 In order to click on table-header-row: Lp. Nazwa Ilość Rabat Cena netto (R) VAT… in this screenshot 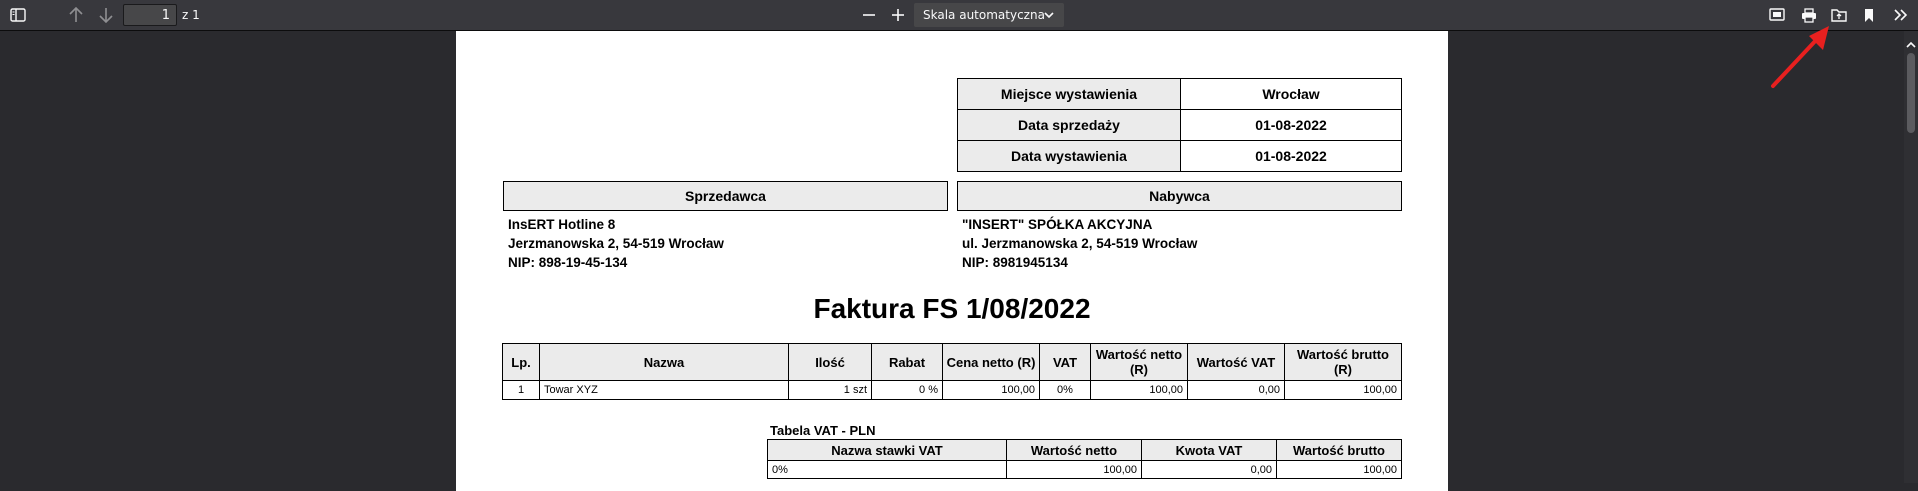, I will do `click(952, 362)`.